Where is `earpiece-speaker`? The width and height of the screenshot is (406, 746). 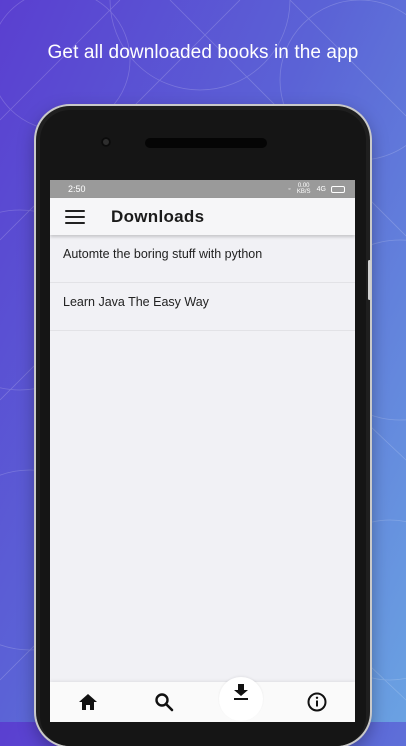 earpiece-speaker is located at coordinates (206, 143).